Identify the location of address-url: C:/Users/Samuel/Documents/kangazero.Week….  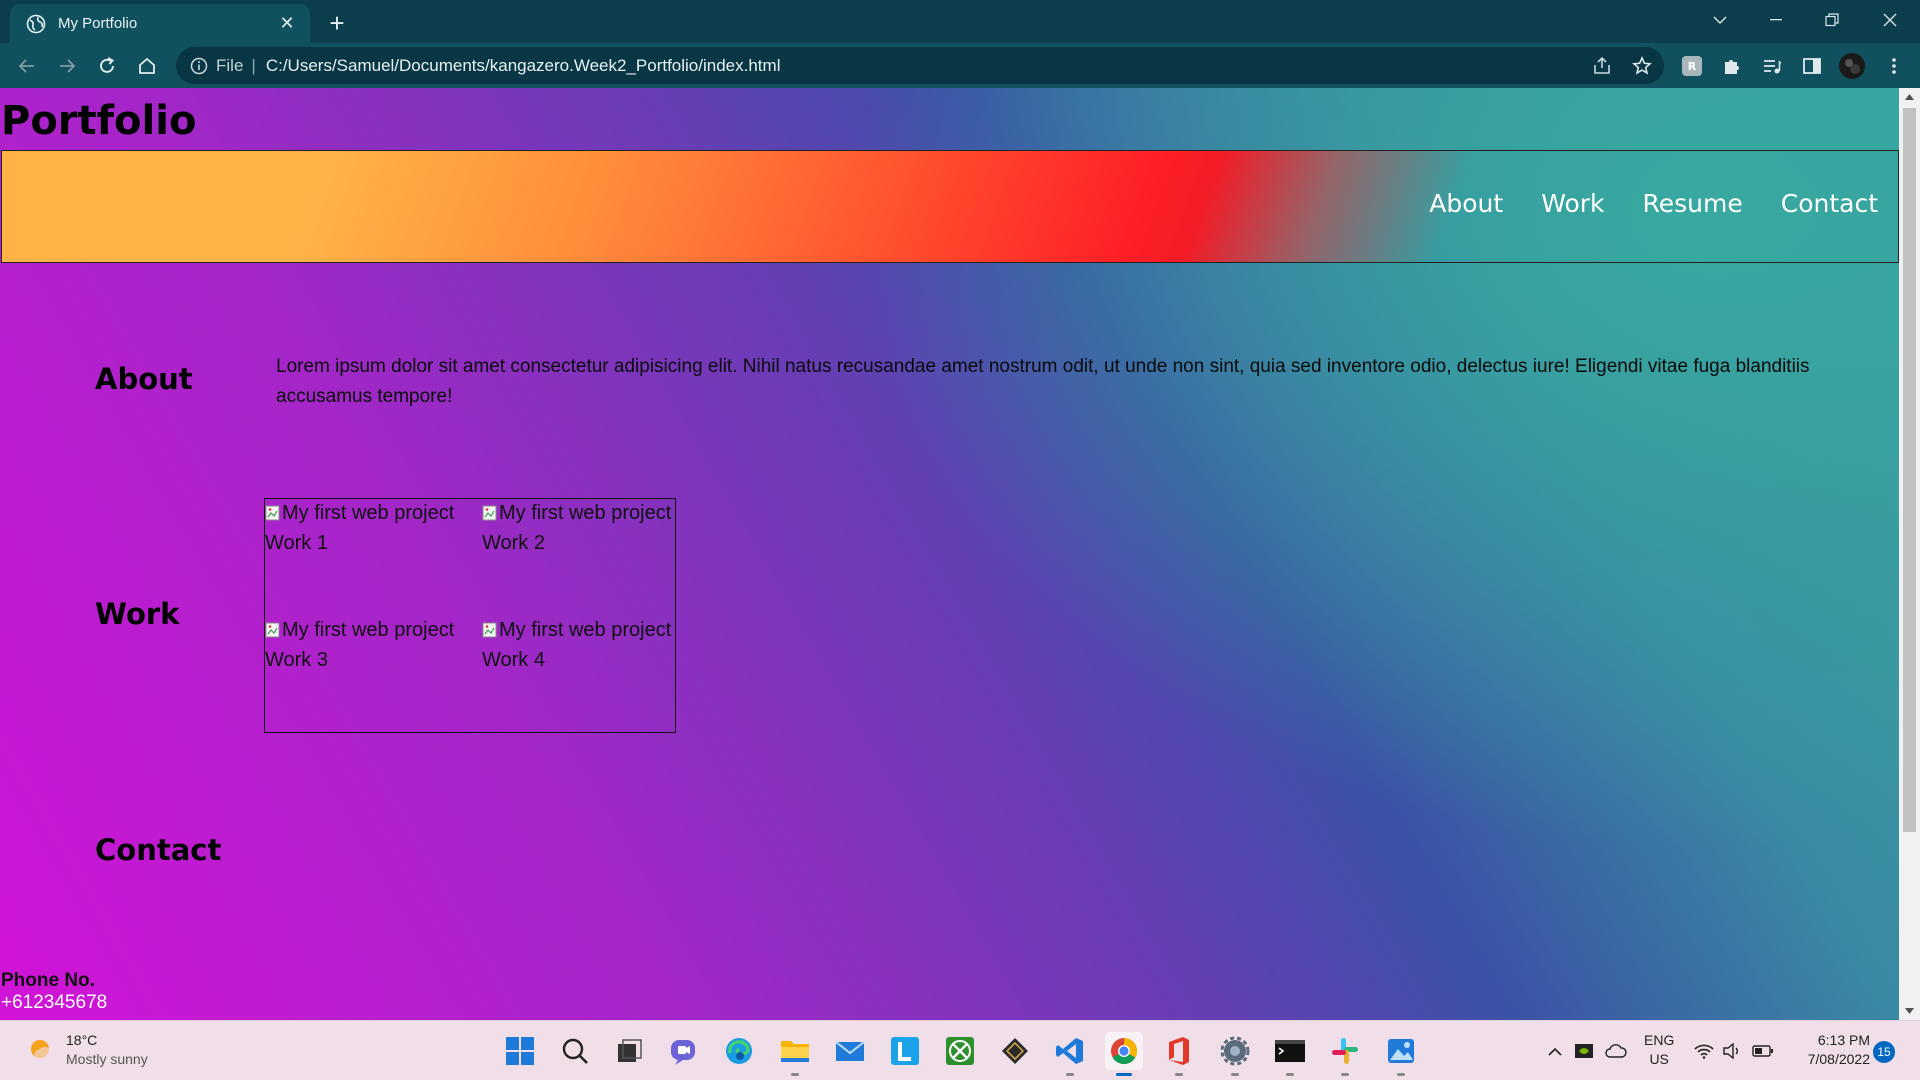
(523, 65).